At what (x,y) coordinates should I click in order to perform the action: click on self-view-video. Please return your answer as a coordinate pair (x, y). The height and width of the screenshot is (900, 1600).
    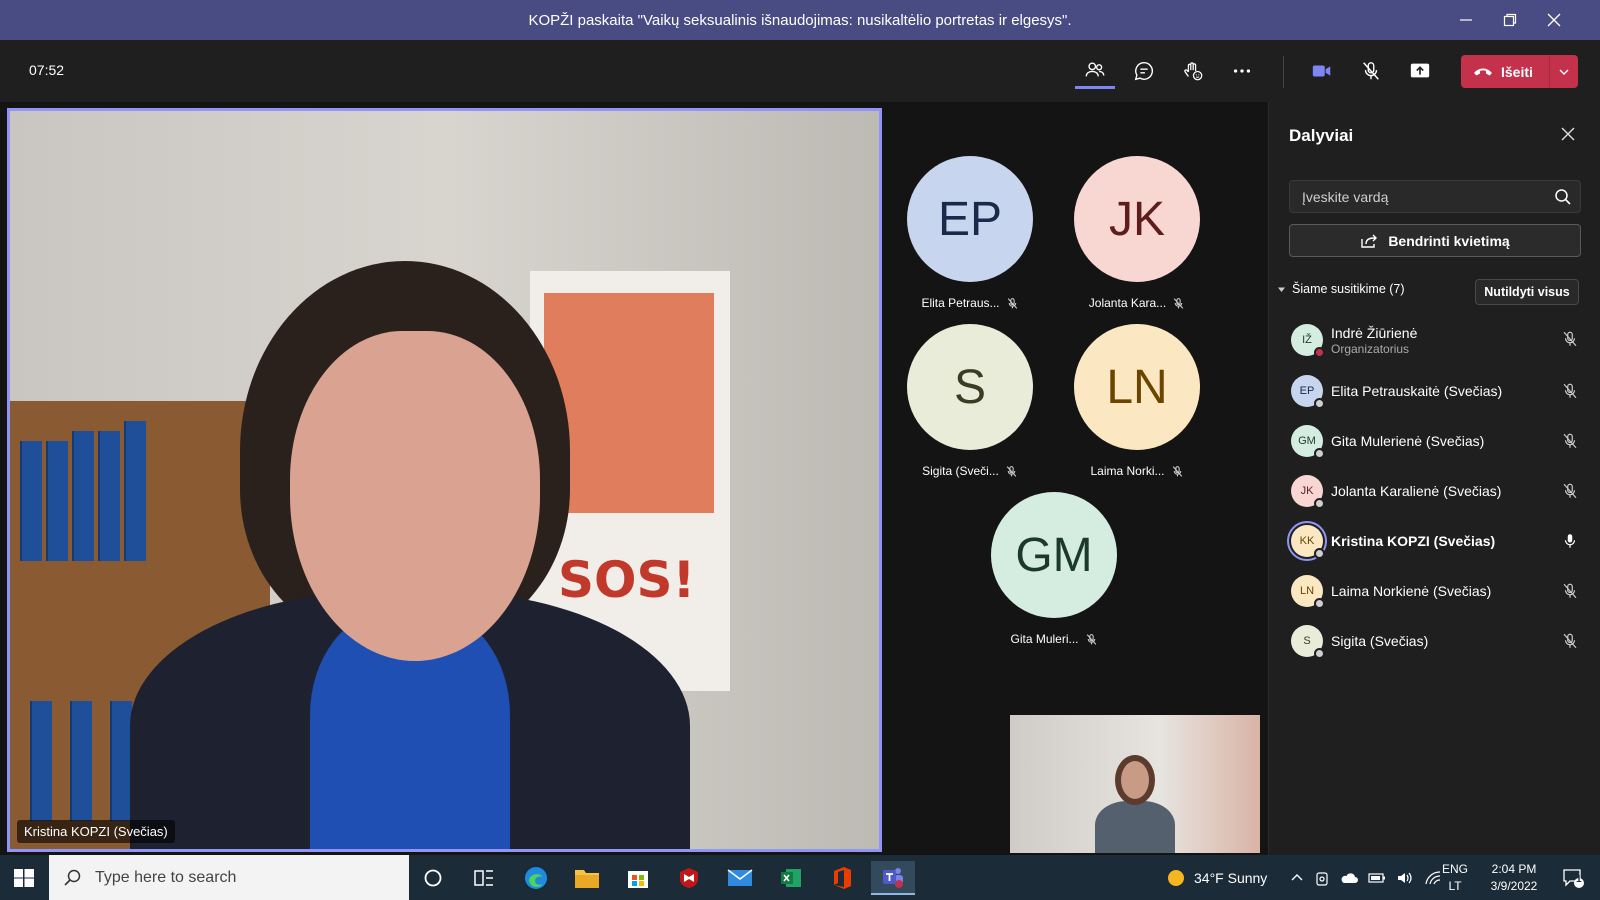
    Looking at the image, I should click on (1135, 784).